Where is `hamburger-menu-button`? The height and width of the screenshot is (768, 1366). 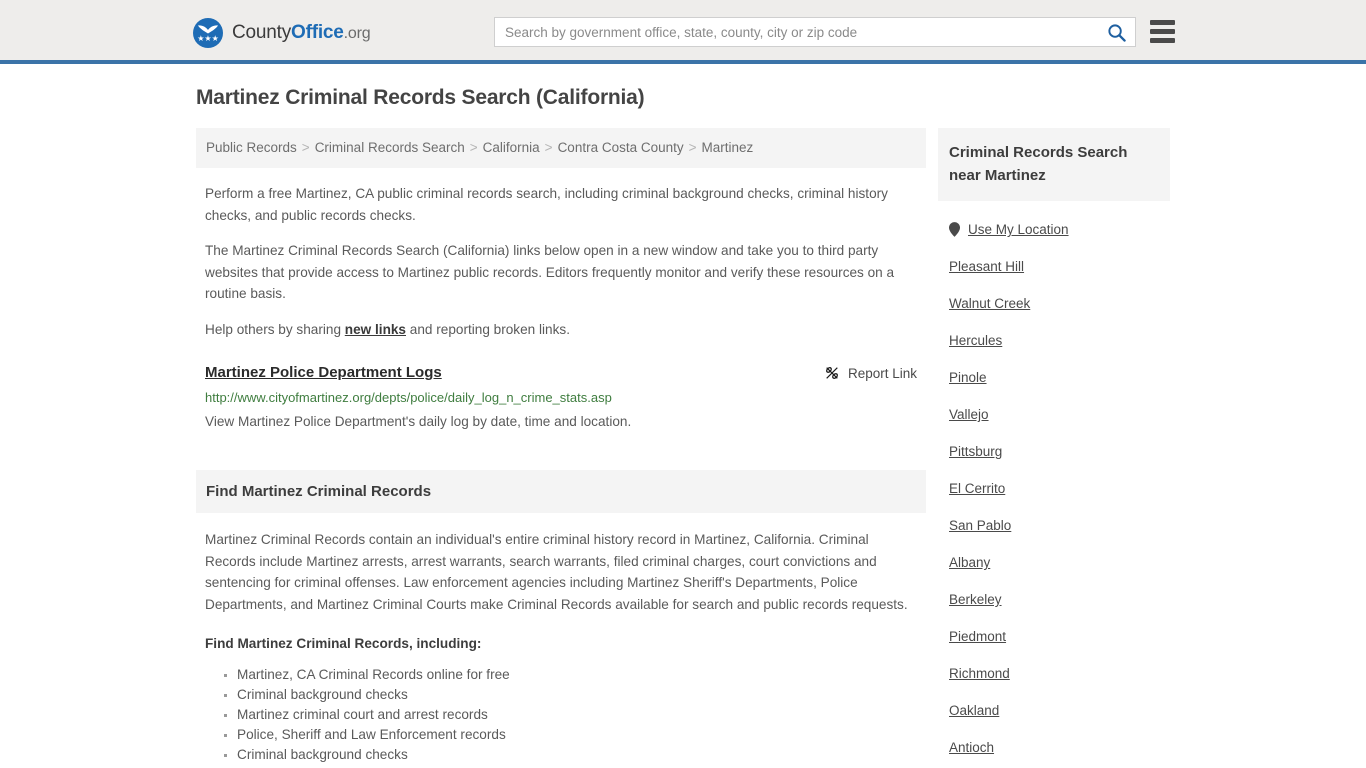
hamburger-menu-button is located at coordinates (1162, 31).